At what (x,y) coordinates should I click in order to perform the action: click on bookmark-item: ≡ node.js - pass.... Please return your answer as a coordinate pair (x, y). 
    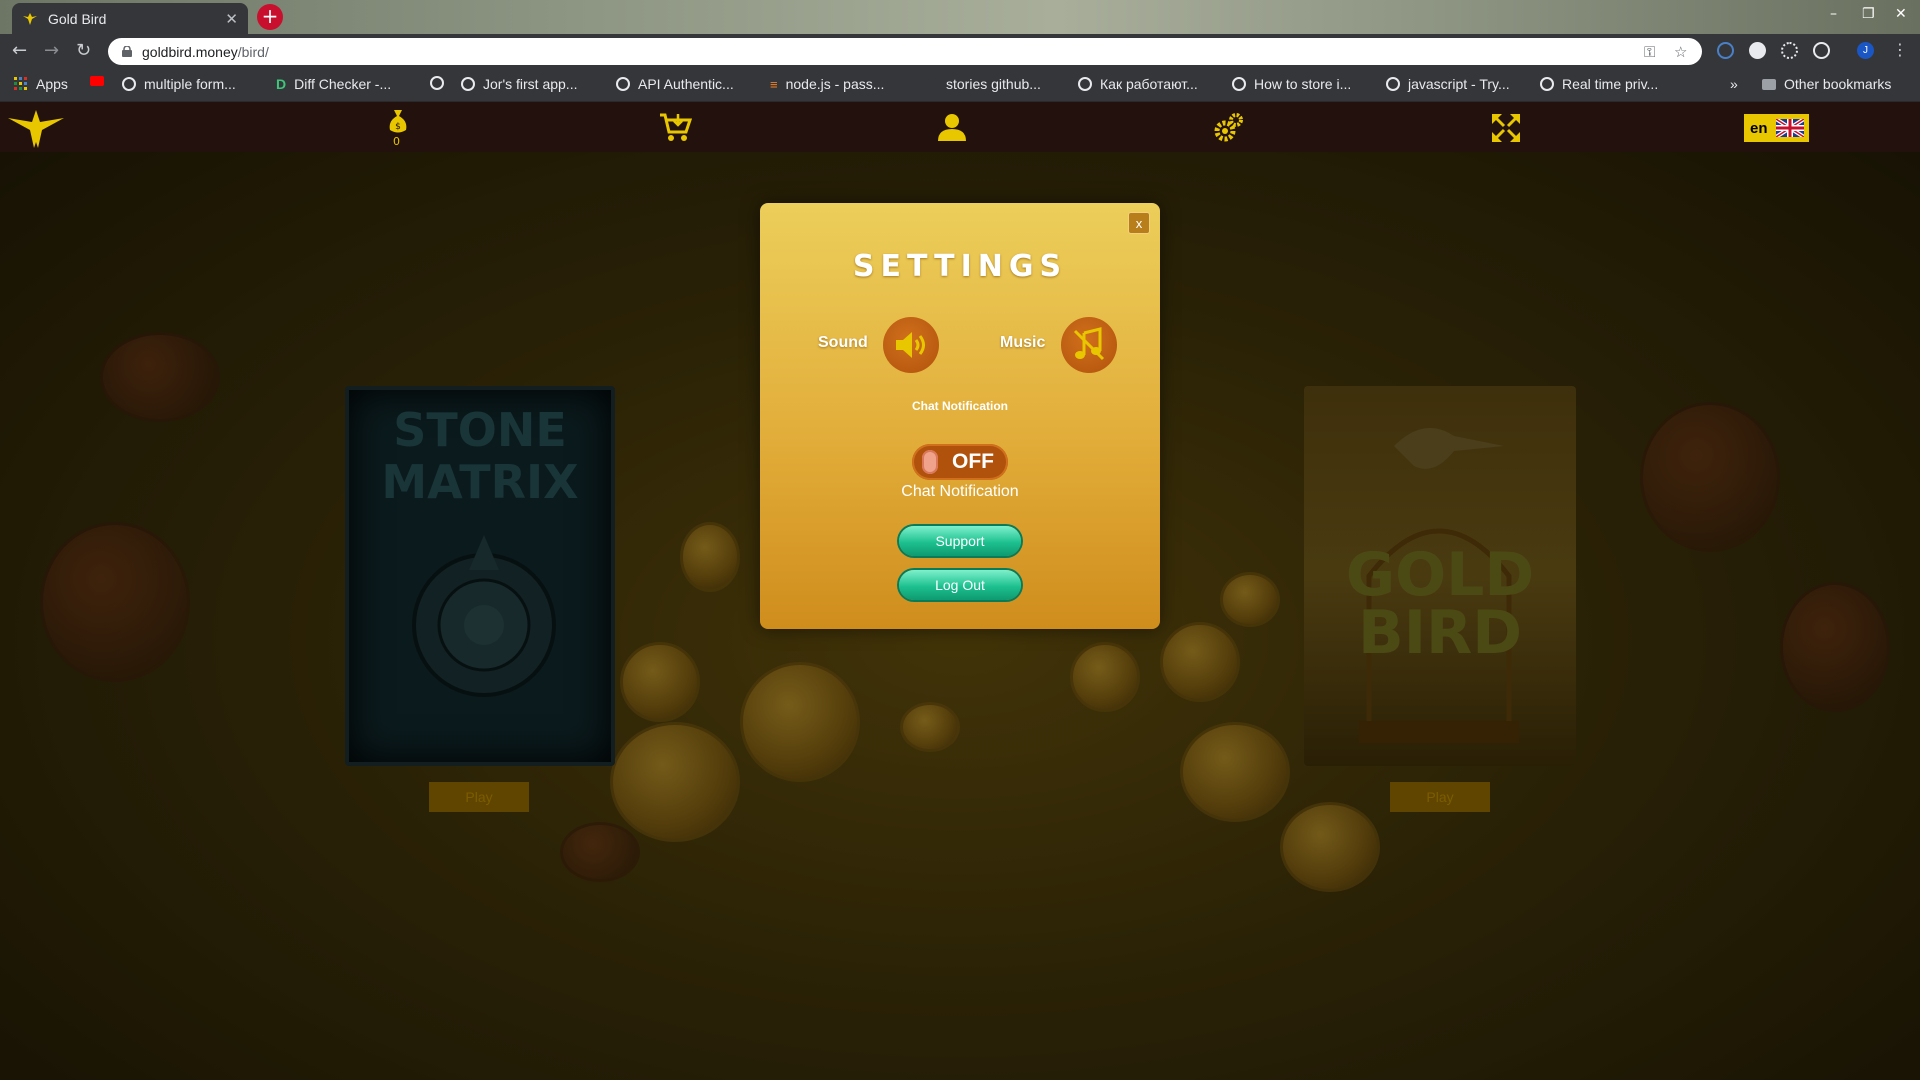
    Looking at the image, I should click on (827, 84).